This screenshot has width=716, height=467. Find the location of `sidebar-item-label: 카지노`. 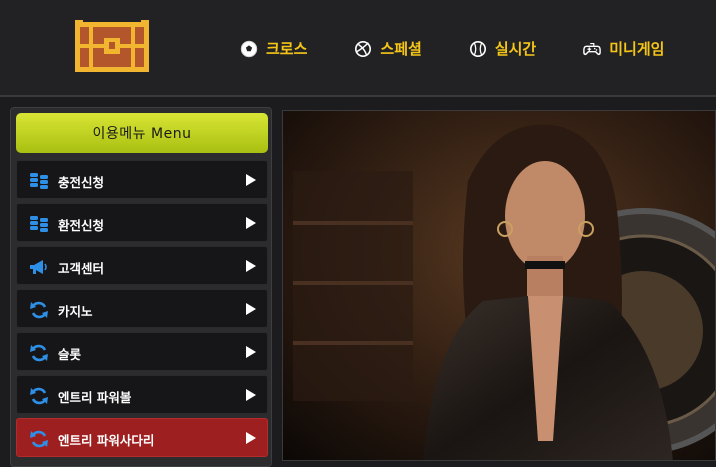

sidebar-item-label: 카지노 is located at coordinates (75, 311).